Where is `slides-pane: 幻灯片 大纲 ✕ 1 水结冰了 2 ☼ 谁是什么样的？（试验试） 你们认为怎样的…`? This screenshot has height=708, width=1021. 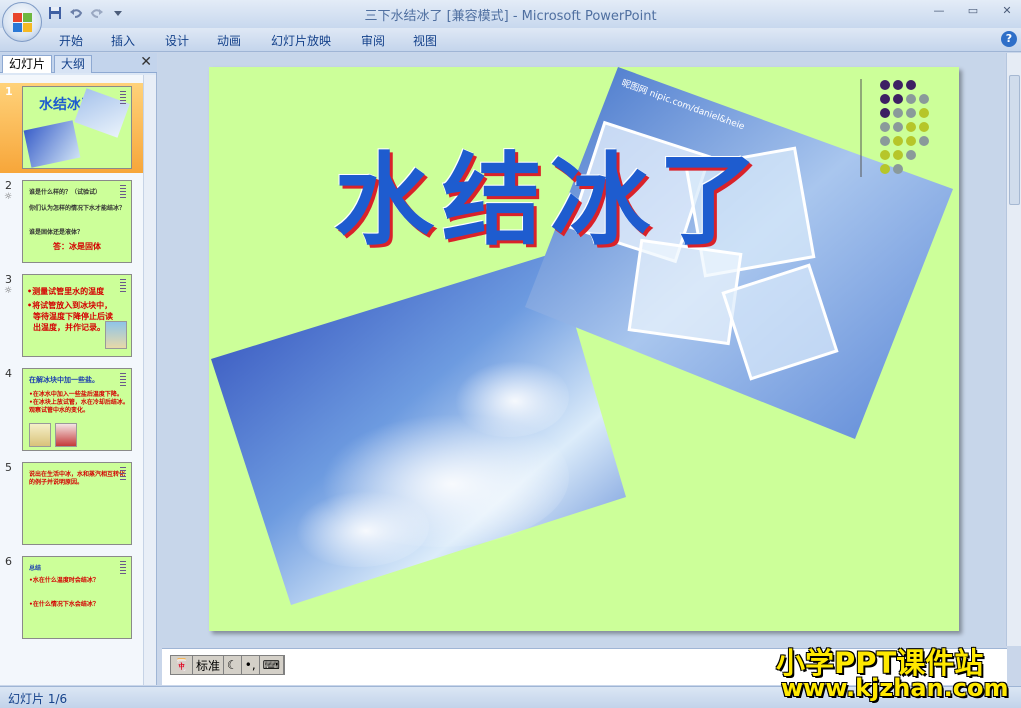
slides-pane: 幻灯片 大纲 ✕ 1 水结冰了 2 ☼ 谁是什么样的？（试验试） 你们认为怎样的… is located at coordinates (78, 369).